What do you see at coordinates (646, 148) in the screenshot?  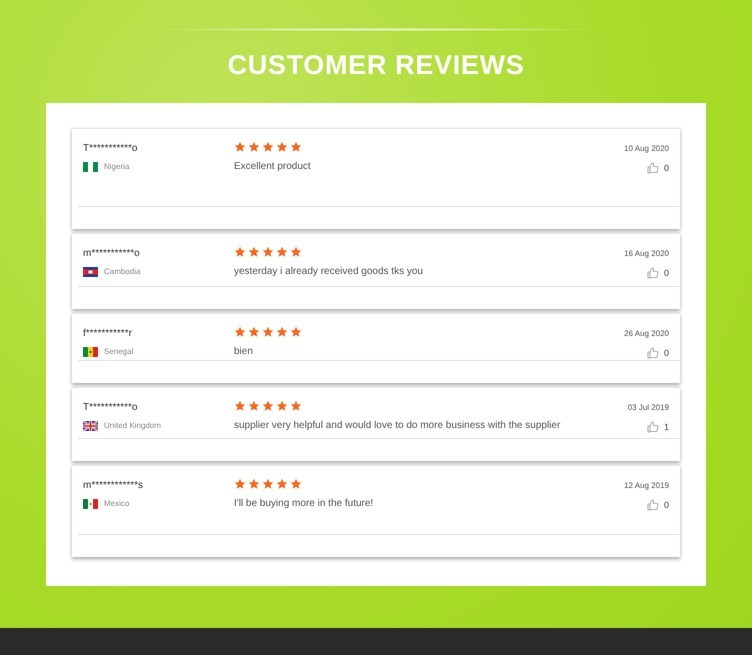 I see `review-date: 10 Aug 2020` at bounding box center [646, 148].